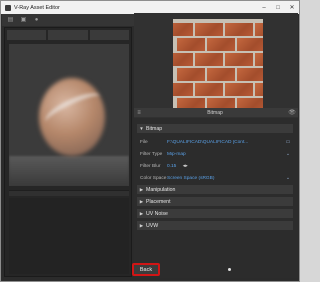 Image resolution: width=320 pixels, height=282 pixels. What do you see at coordinates (158, 201) in the screenshot?
I see `section-label: Placement` at bounding box center [158, 201].